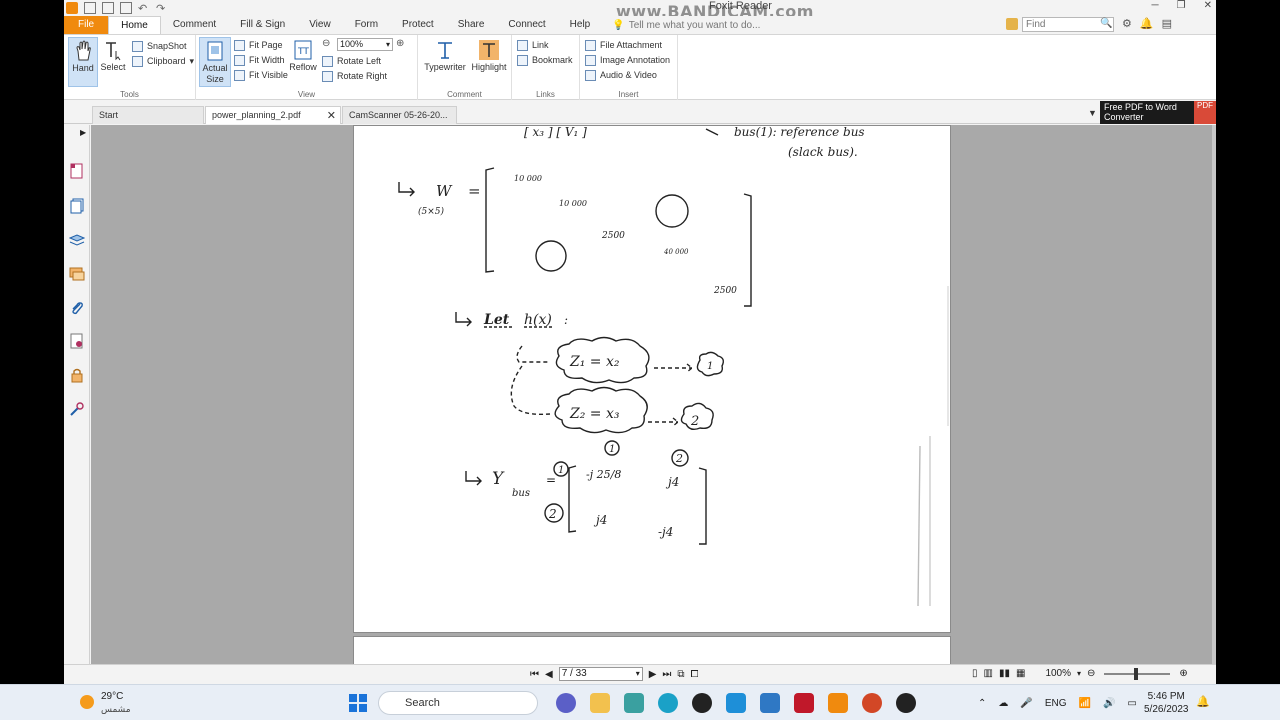 This screenshot has width=1280, height=720. Describe the element at coordinates (1214, 394) in the screenshot. I see `vertical-scrollbar` at that location.